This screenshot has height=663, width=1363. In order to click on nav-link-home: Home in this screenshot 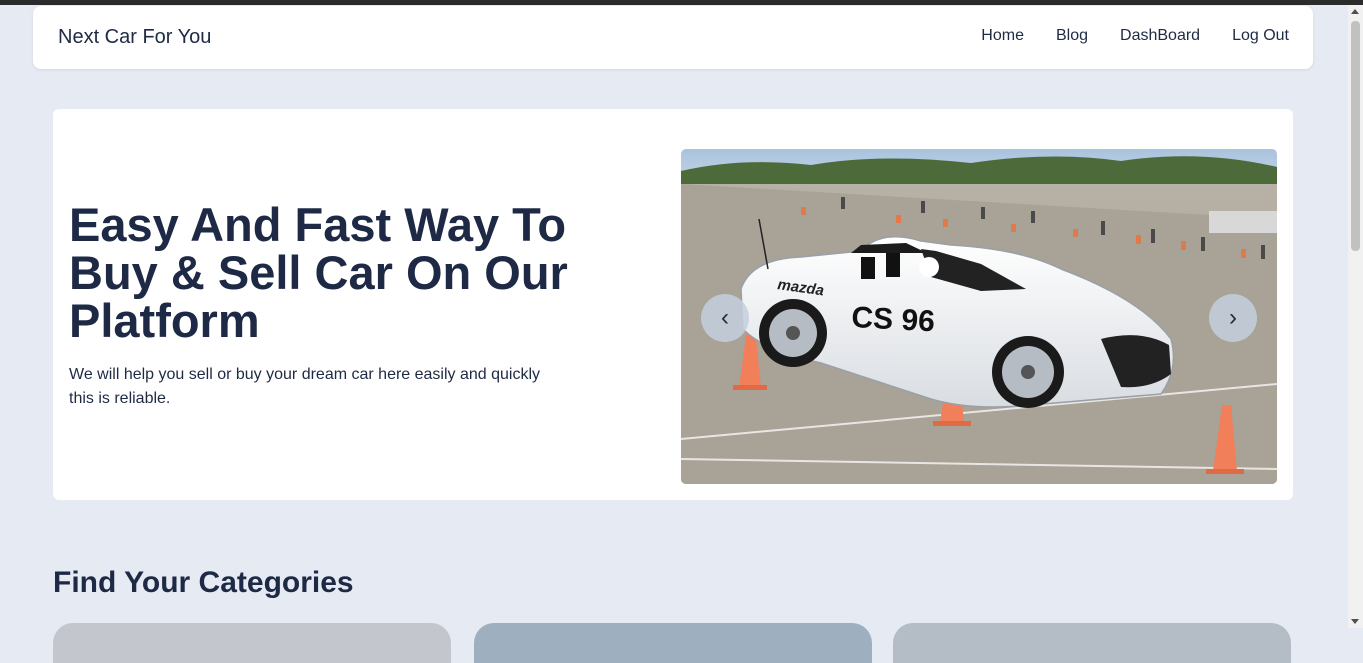, I will do `click(1002, 36)`.